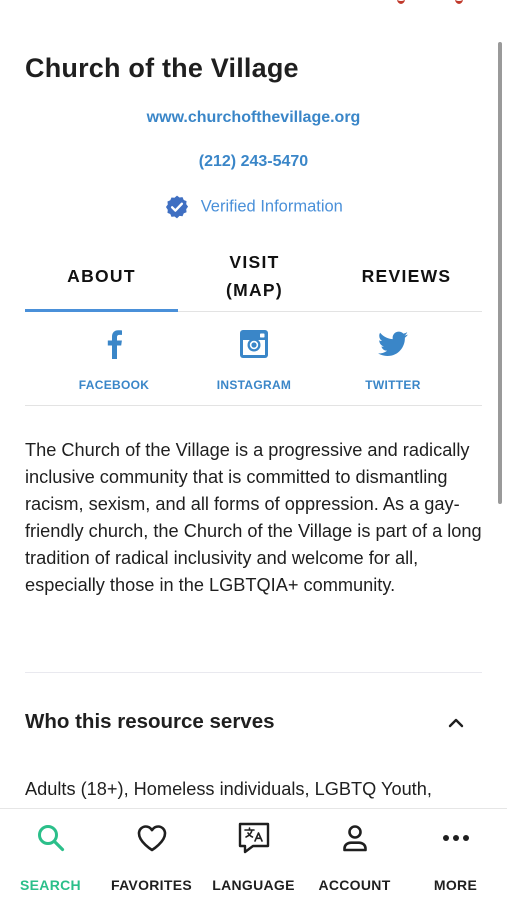 The height and width of the screenshot is (900, 507). What do you see at coordinates (455, 857) in the screenshot?
I see `nav-more: MORE` at bounding box center [455, 857].